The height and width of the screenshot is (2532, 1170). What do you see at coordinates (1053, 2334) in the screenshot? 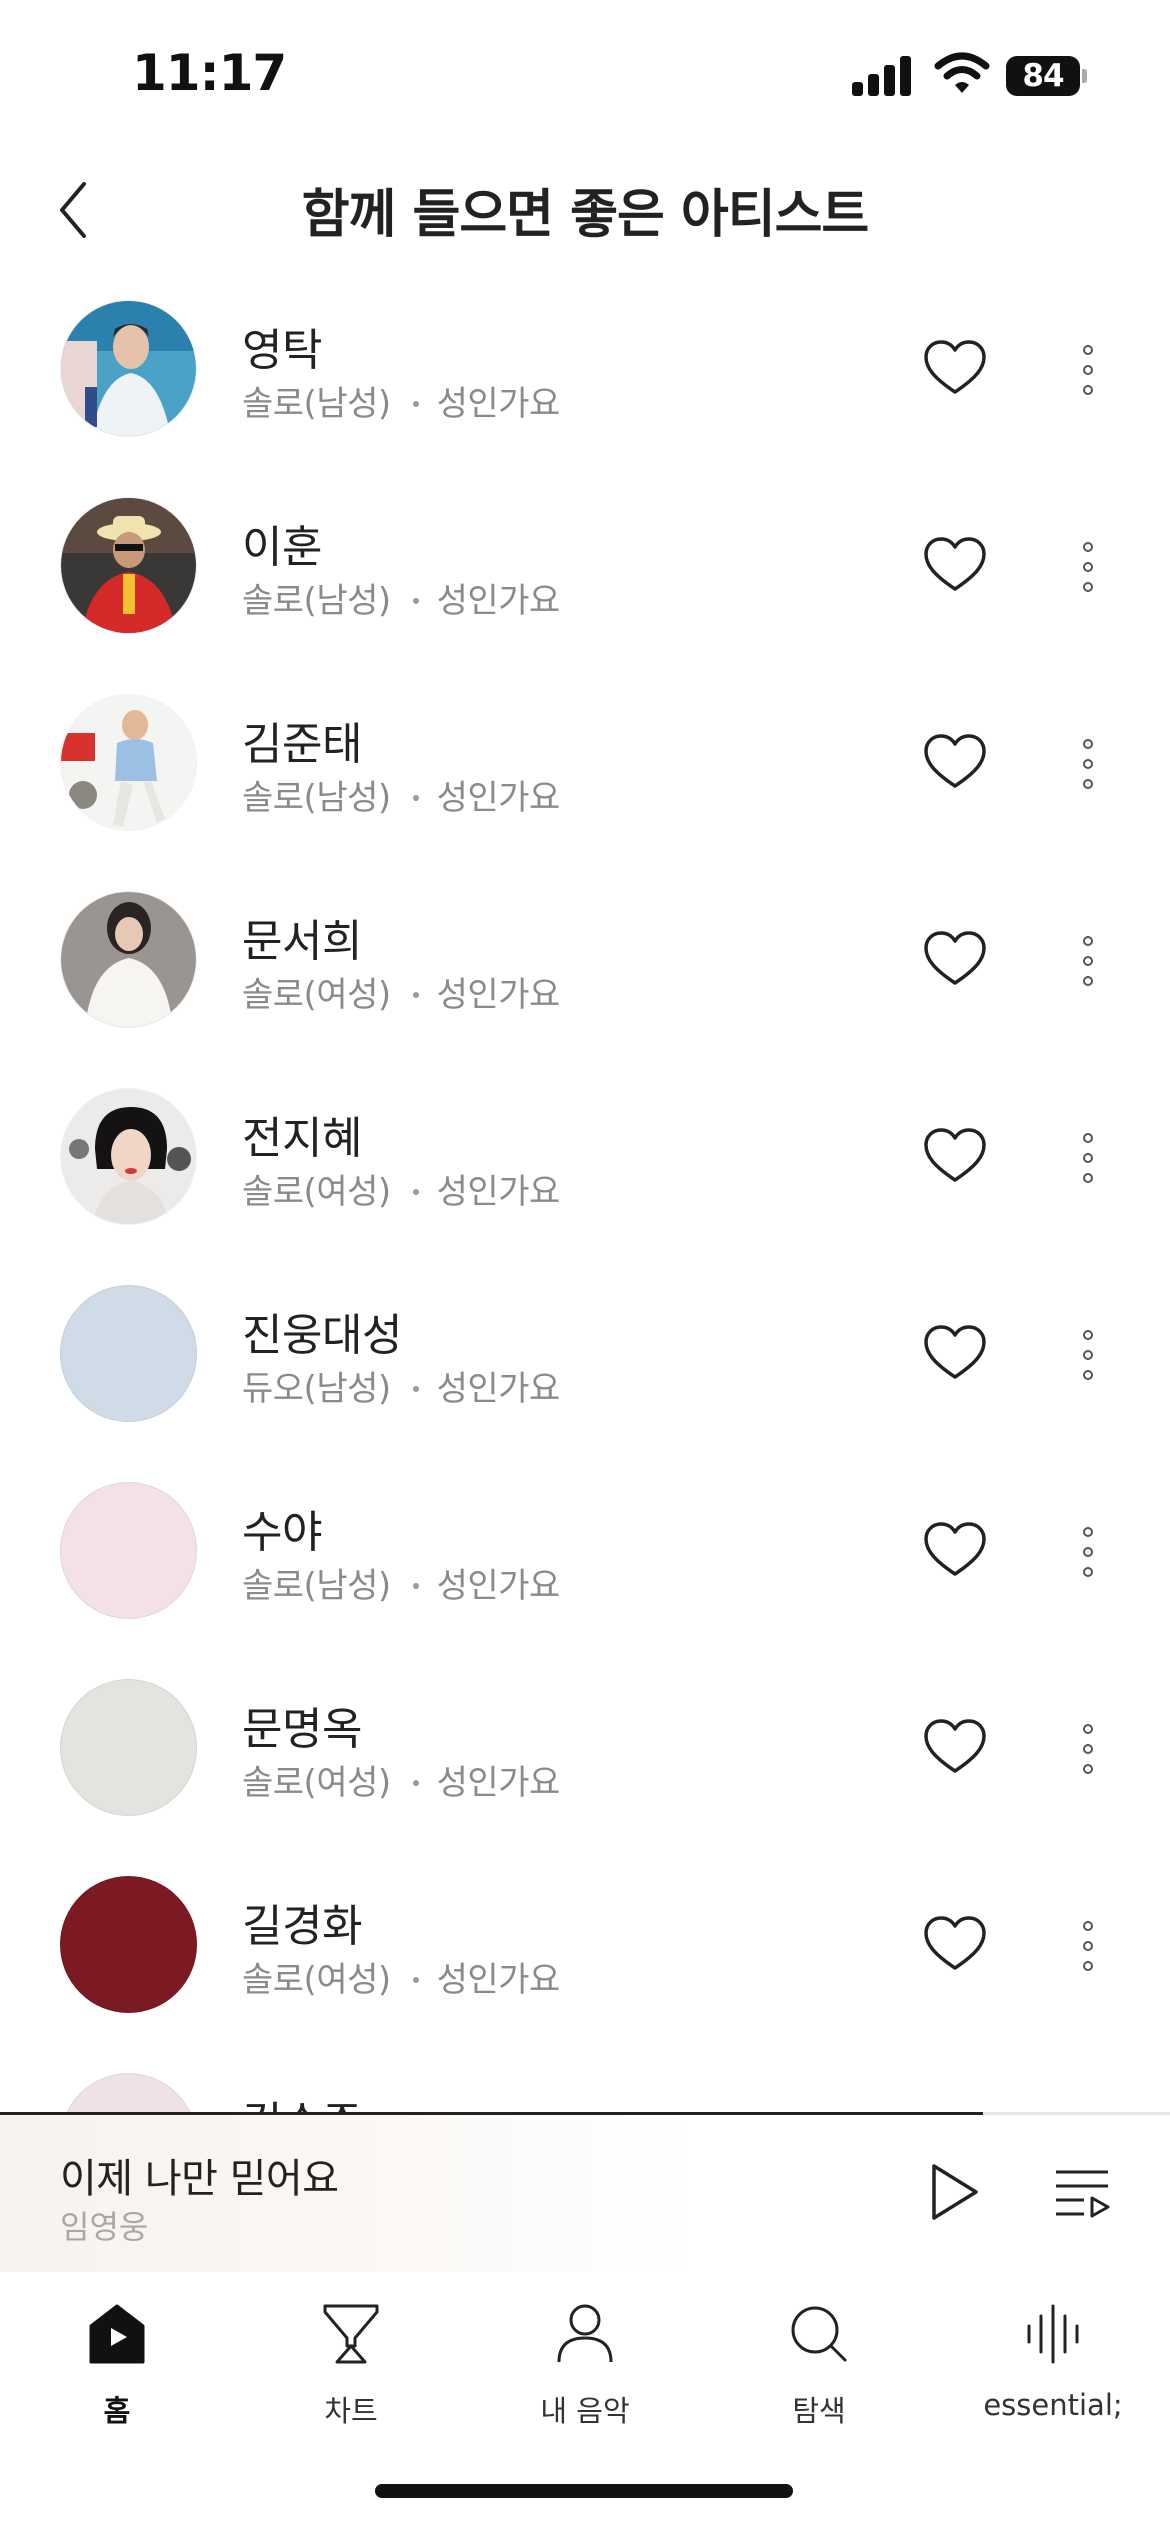
I see `soundwave-icon` at bounding box center [1053, 2334].